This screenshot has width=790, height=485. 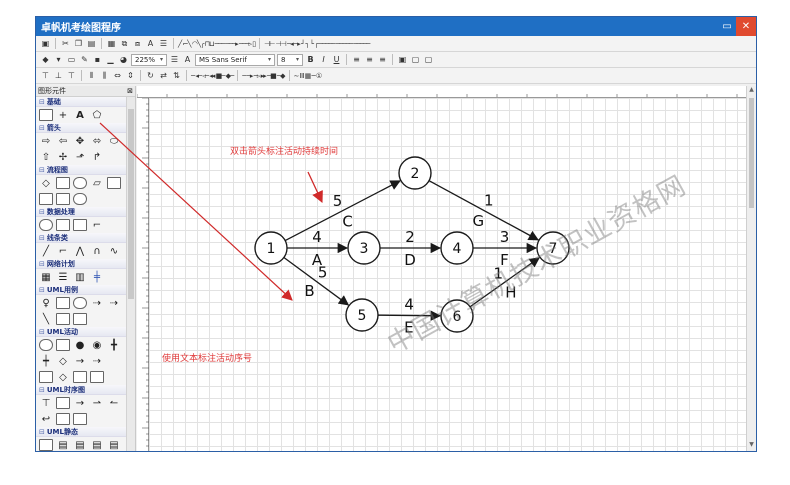 What do you see at coordinates (81, 170) in the screenshot?
I see `category-flowchart: ⊟ 流程图` at bounding box center [81, 170].